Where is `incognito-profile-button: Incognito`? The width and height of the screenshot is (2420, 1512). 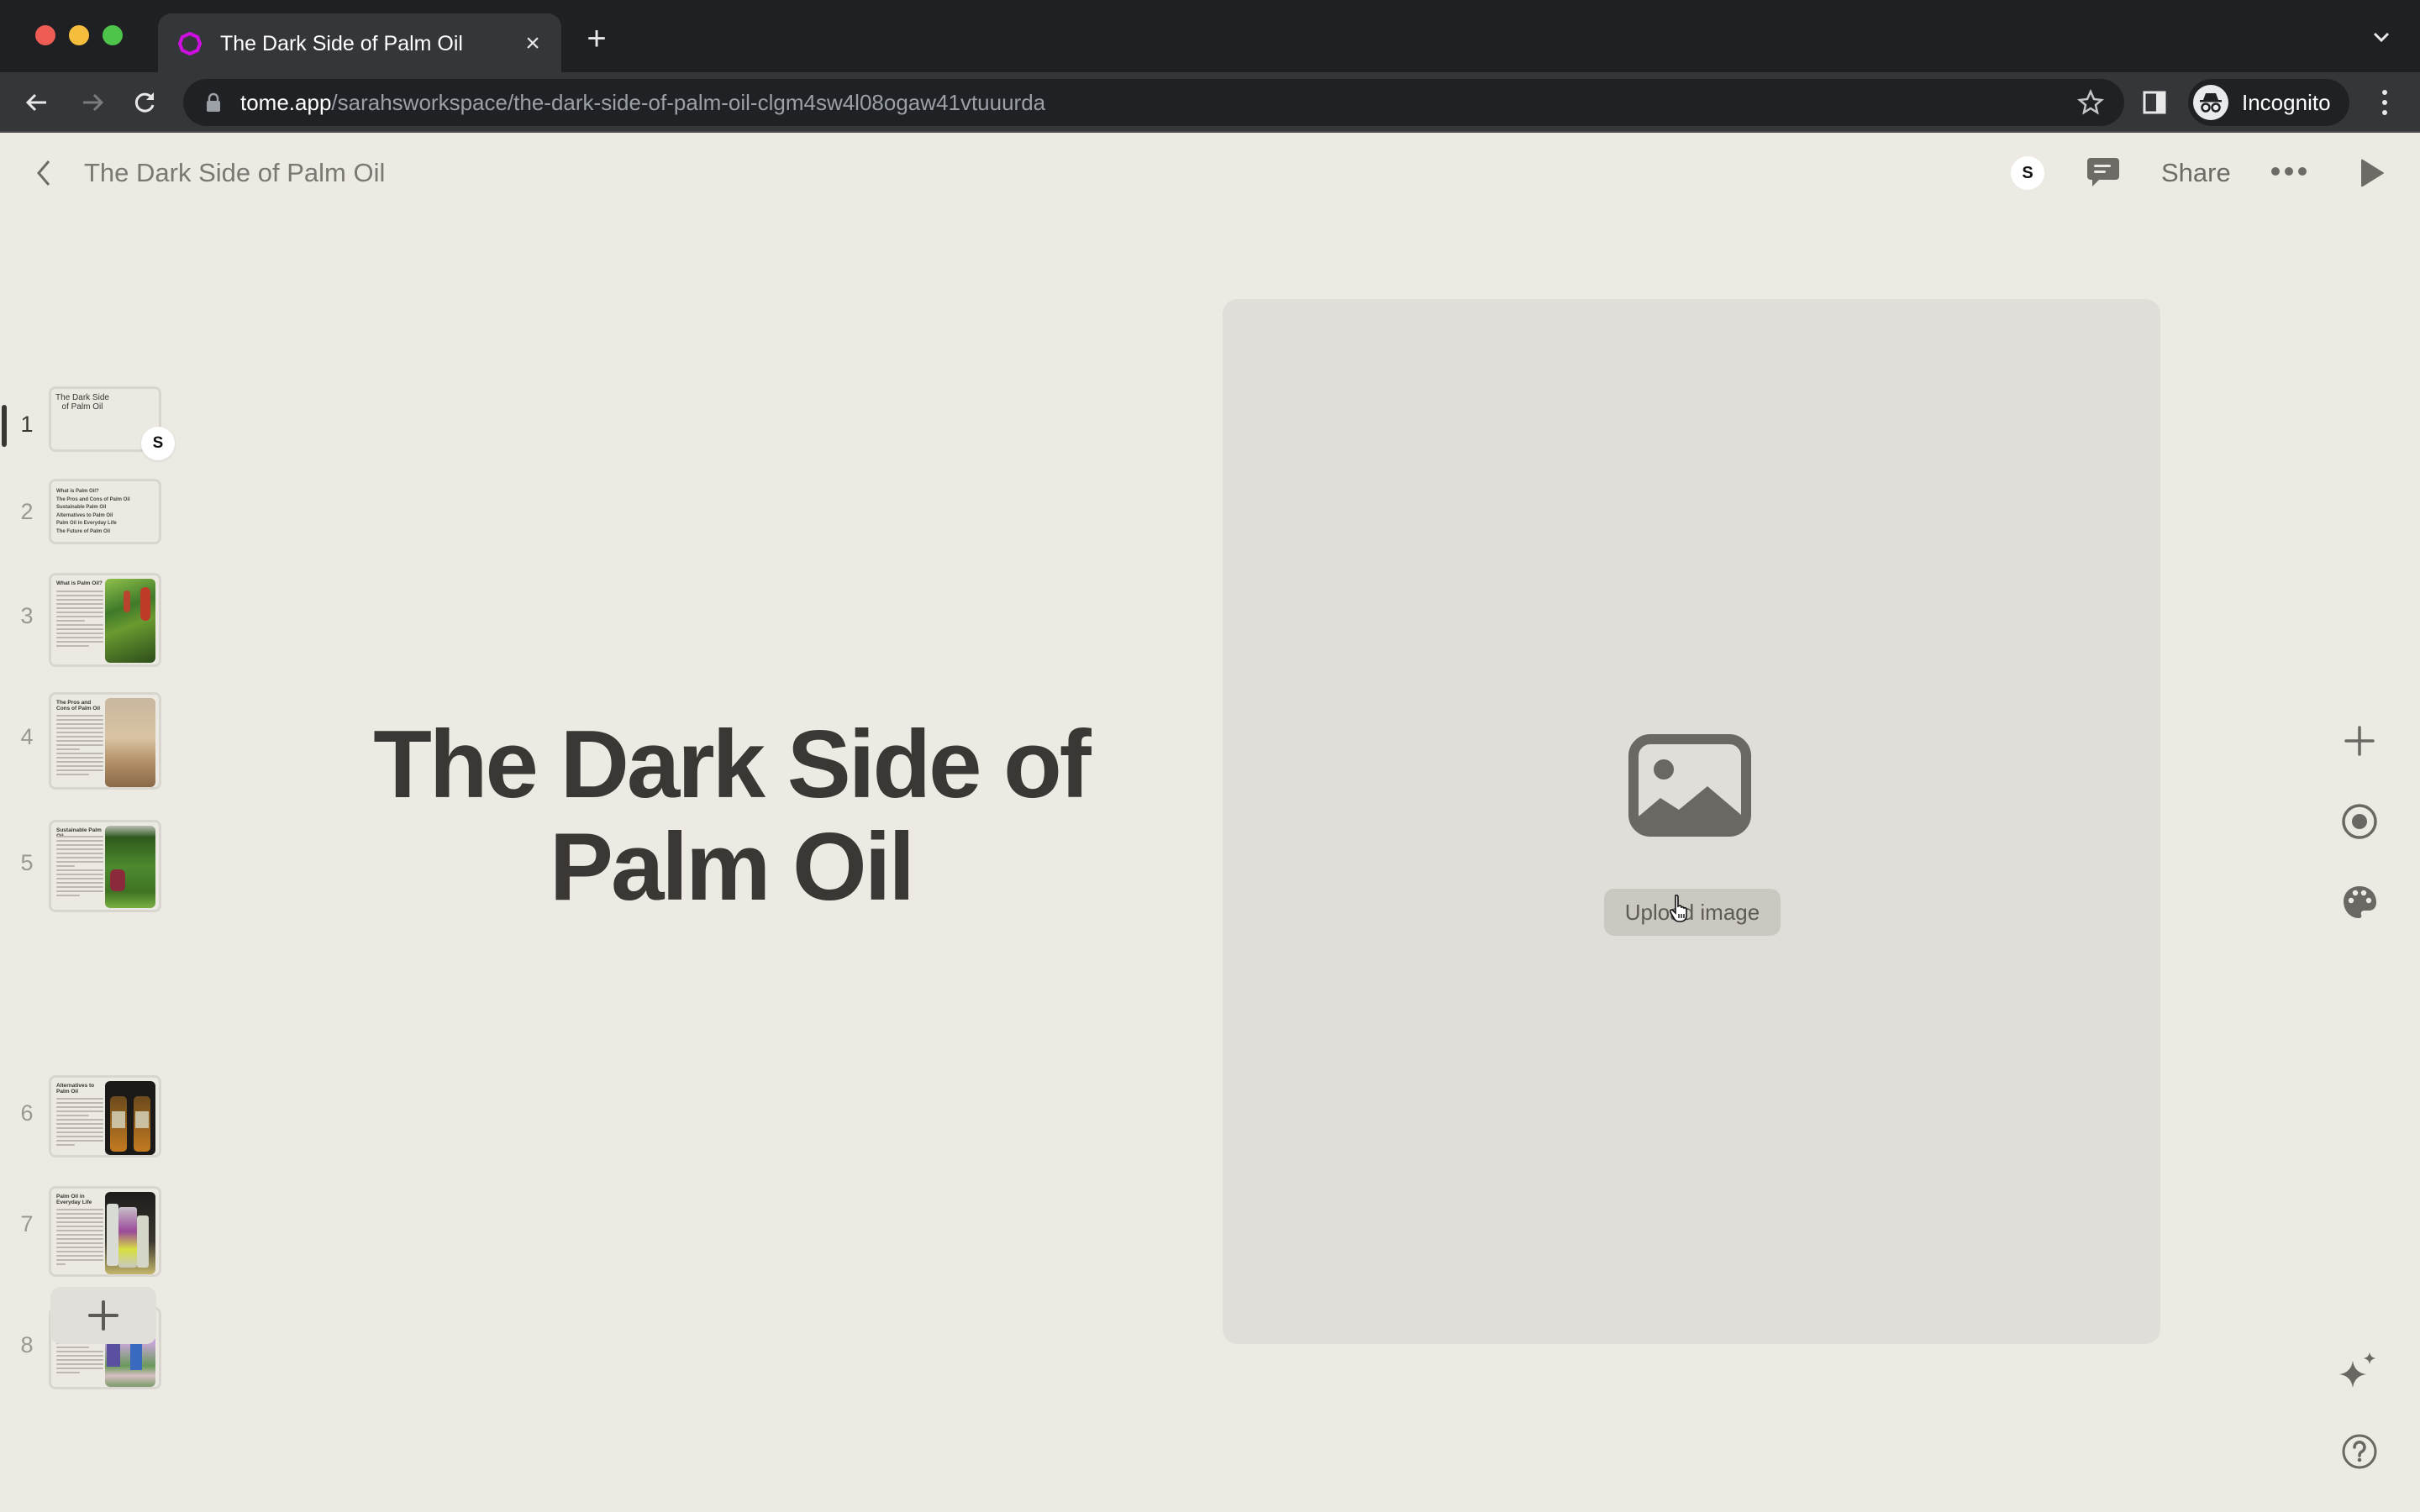 incognito-profile-button: Incognito is located at coordinates (2268, 102).